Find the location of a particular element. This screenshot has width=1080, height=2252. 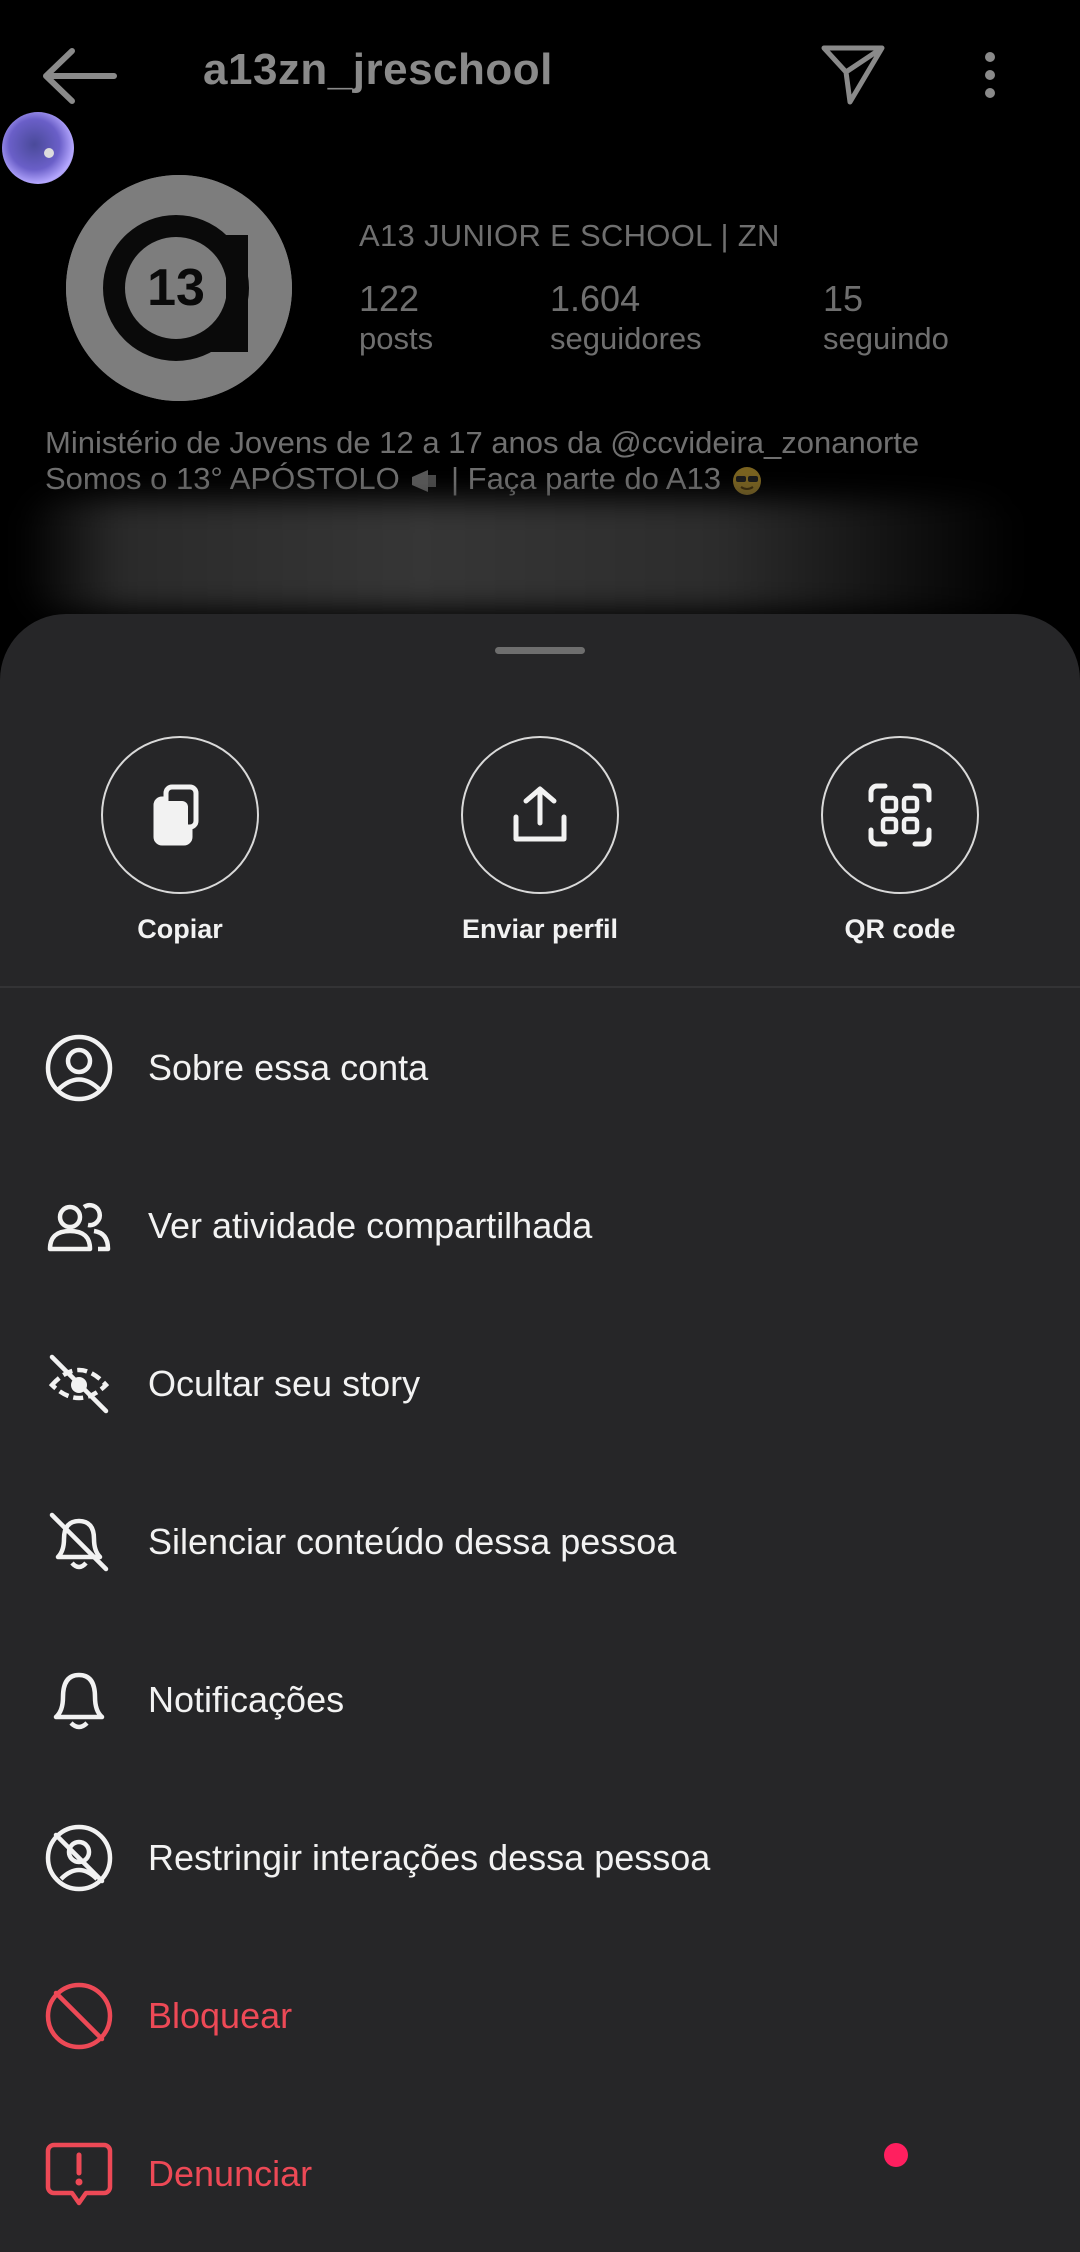

menu-mute-content-label: Silenciar conteúdo dessa pessoa is located at coordinates (412, 1541).